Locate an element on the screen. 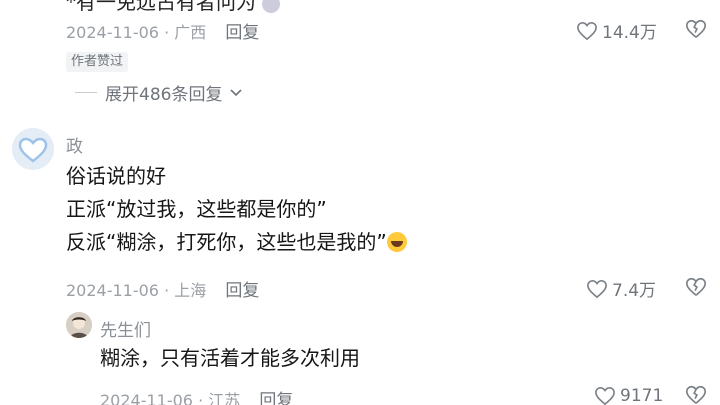 This screenshot has width=720, height=405. previous-comment-text: *有一免远占有者问为 is located at coordinates (173, 7).